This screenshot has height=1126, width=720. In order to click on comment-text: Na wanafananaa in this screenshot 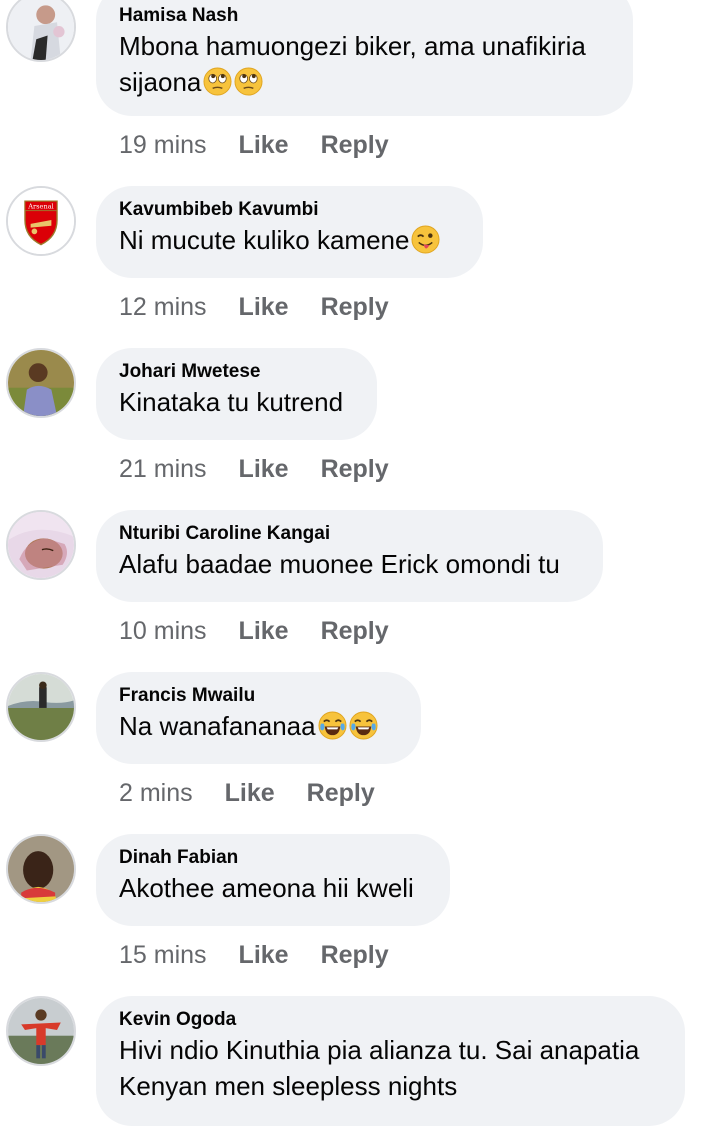, I will do `click(258, 726)`.